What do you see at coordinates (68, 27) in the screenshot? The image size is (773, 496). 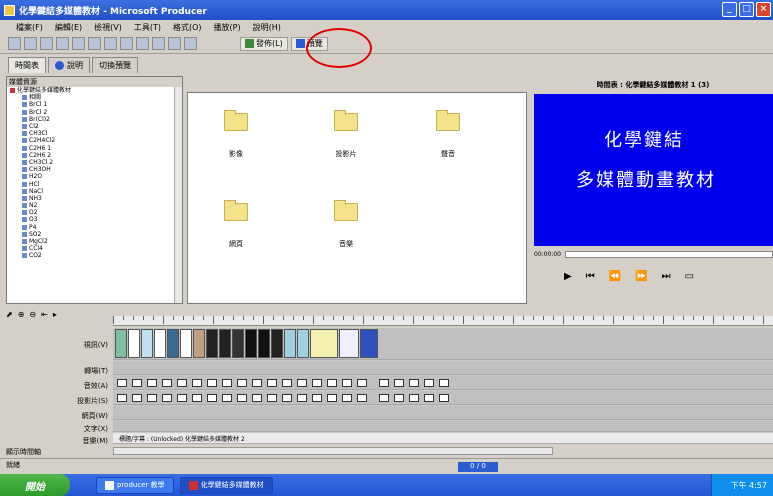 I see `menu-edit: 編輯(E)` at bounding box center [68, 27].